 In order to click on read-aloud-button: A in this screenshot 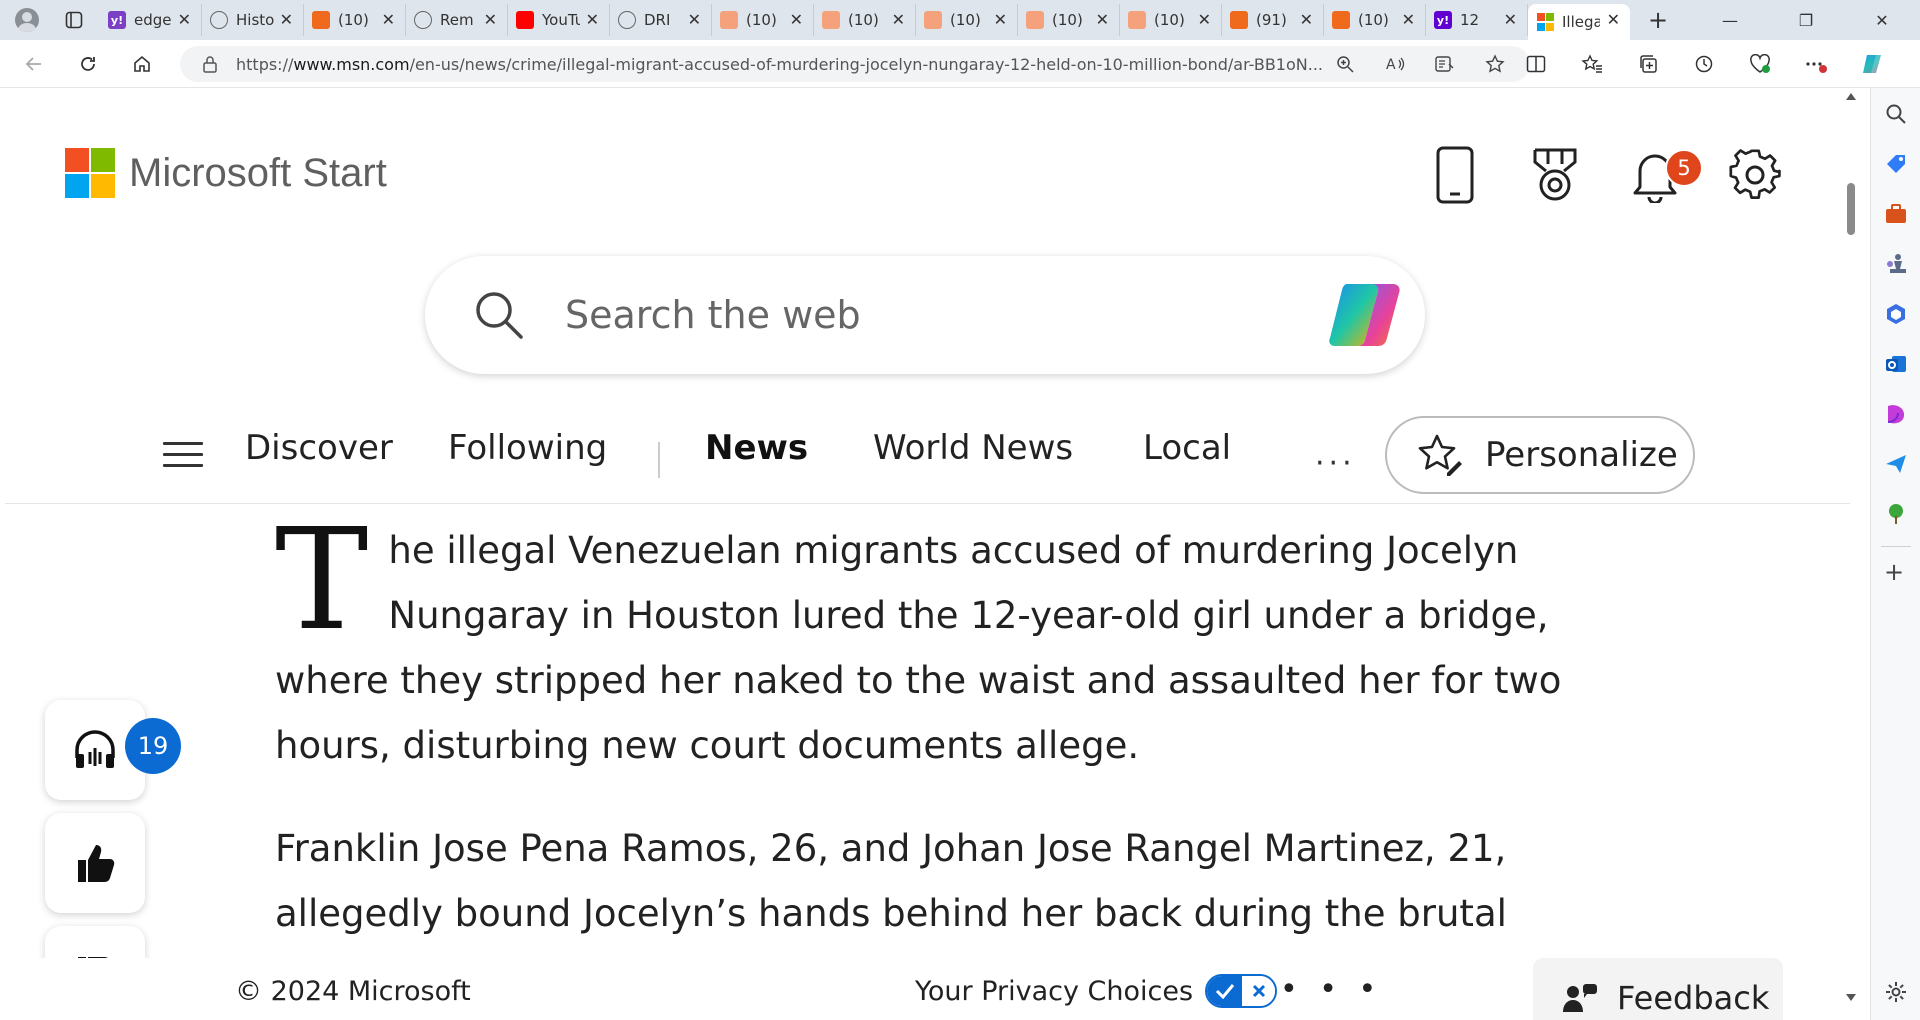, I will do `click(1395, 64)`.